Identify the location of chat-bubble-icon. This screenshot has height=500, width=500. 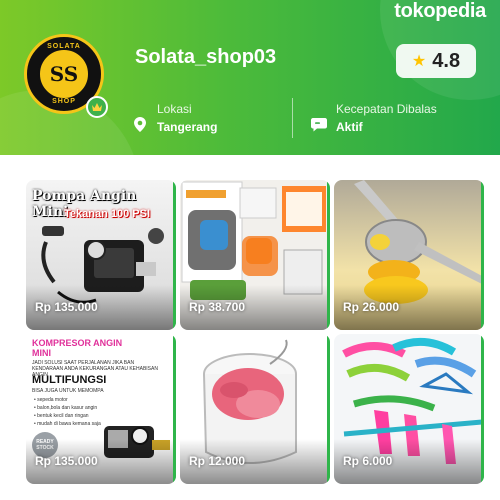
(319, 125).